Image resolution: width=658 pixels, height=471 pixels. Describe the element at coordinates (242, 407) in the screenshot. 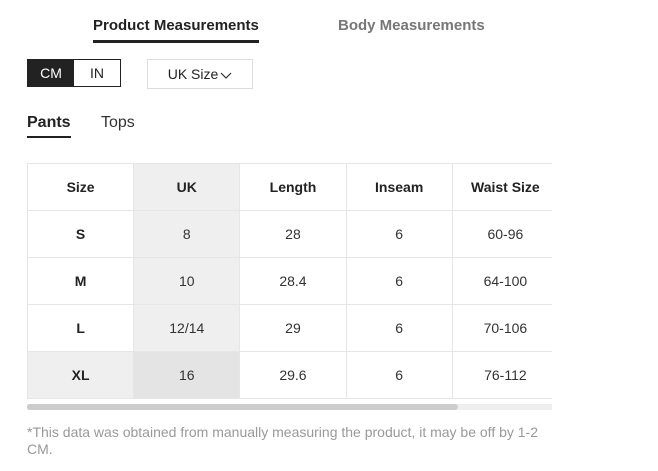

I see `scrollbar-thumb` at that location.